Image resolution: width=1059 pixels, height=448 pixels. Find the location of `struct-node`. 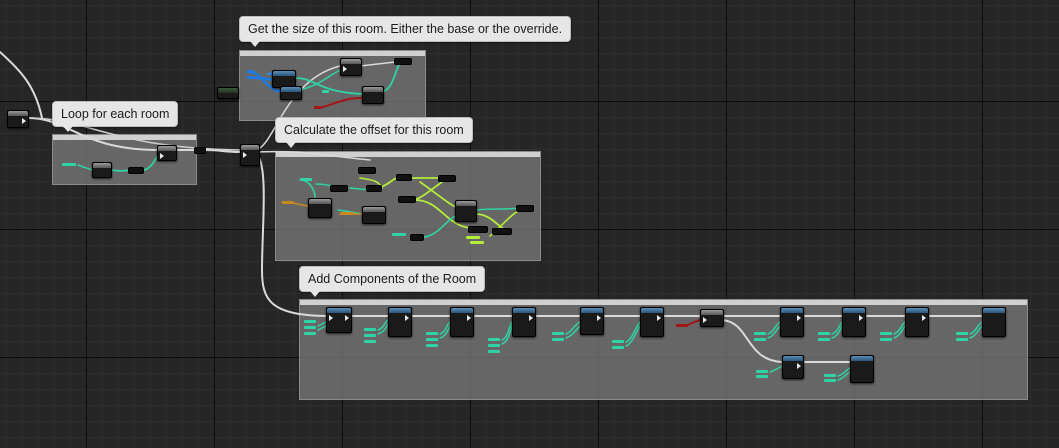

struct-node is located at coordinates (291, 93).